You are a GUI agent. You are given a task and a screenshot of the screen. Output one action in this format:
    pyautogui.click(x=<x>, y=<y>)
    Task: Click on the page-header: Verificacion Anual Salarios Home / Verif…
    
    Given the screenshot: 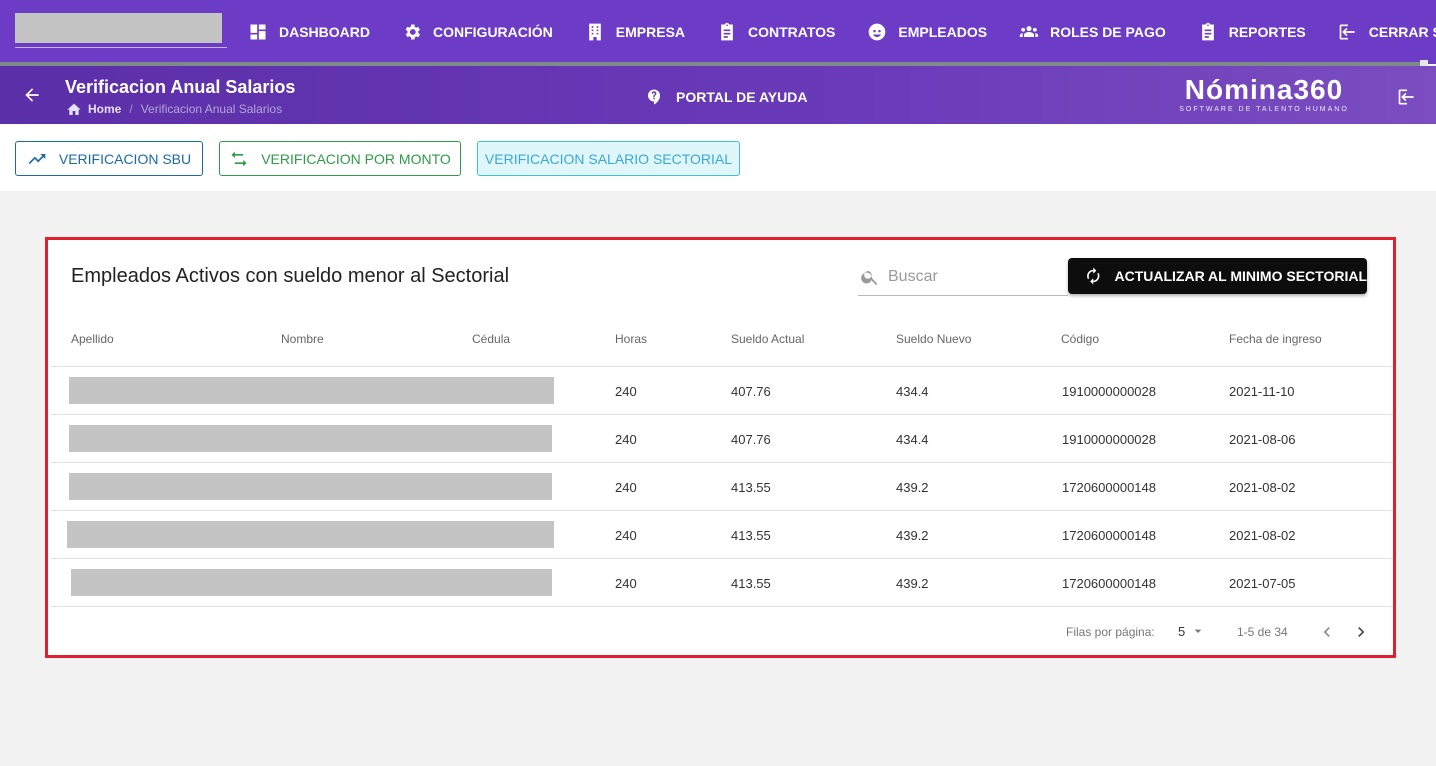 What is the action you would take?
    pyautogui.click(x=718, y=95)
    